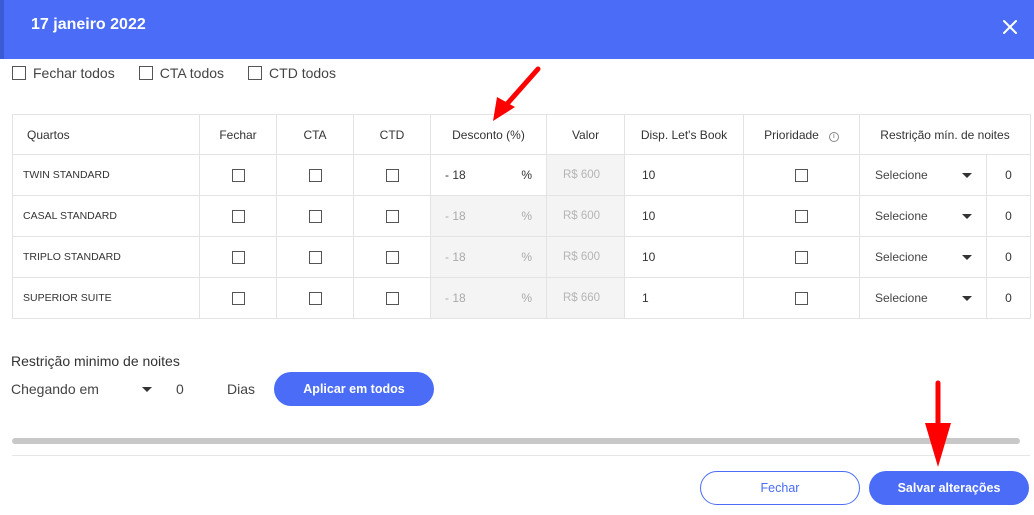 This screenshot has width=1034, height=515. What do you see at coordinates (949, 488) in the screenshot?
I see `save-button: Salvar alterações` at bounding box center [949, 488].